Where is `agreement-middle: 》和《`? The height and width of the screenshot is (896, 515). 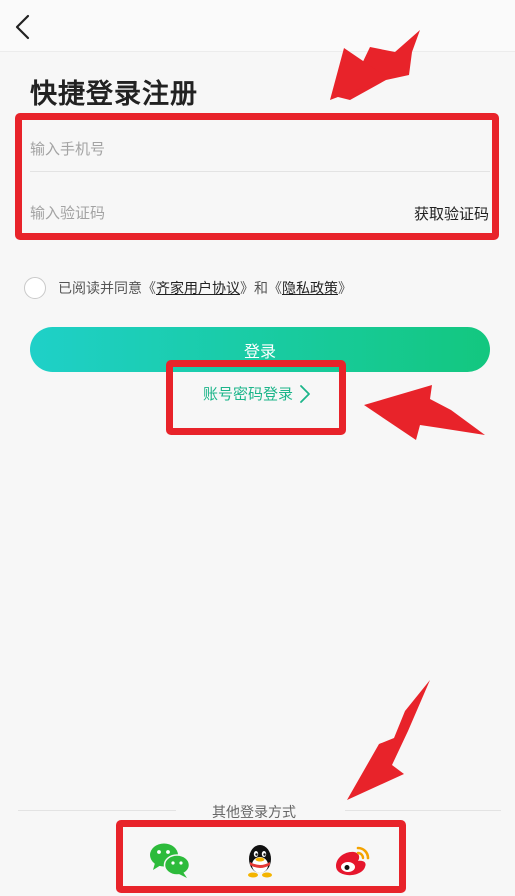
agreement-middle: 》和《 is located at coordinates (261, 289).